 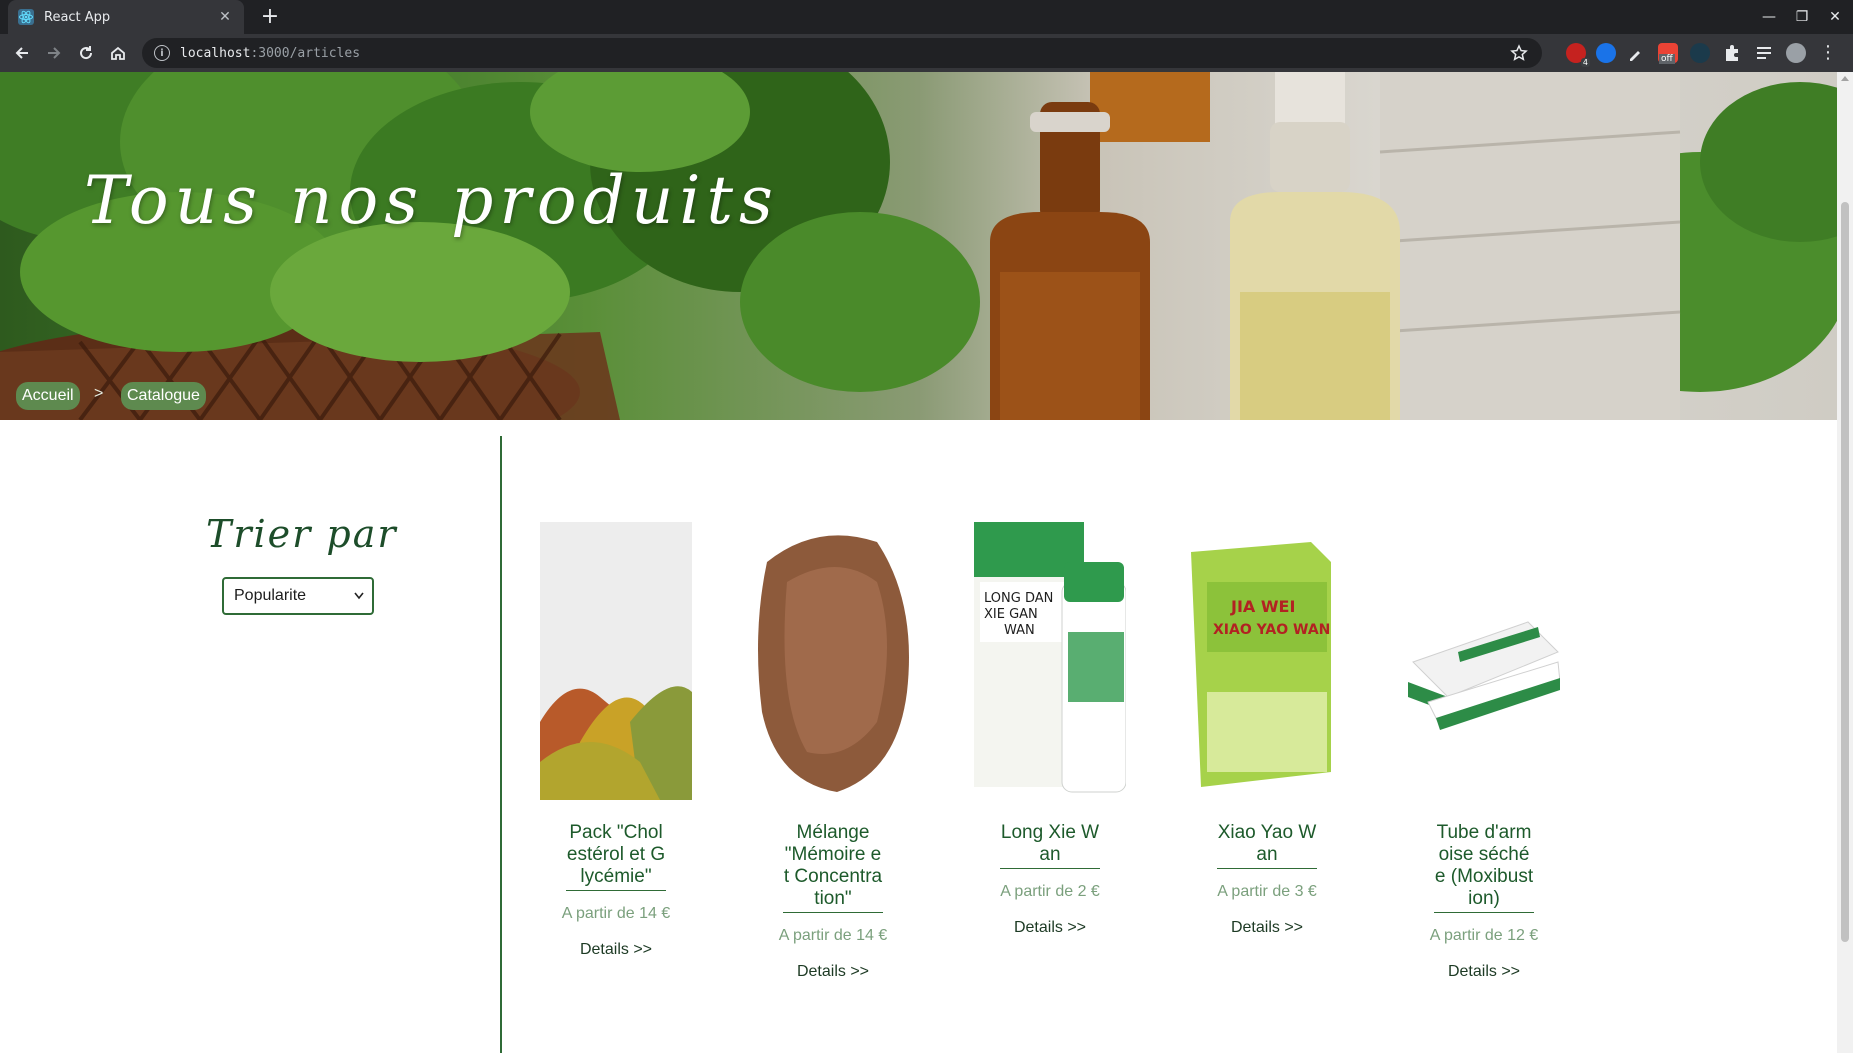 What do you see at coordinates (431, 200) in the screenshot?
I see `page-title: Tous nos produits` at bounding box center [431, 200].